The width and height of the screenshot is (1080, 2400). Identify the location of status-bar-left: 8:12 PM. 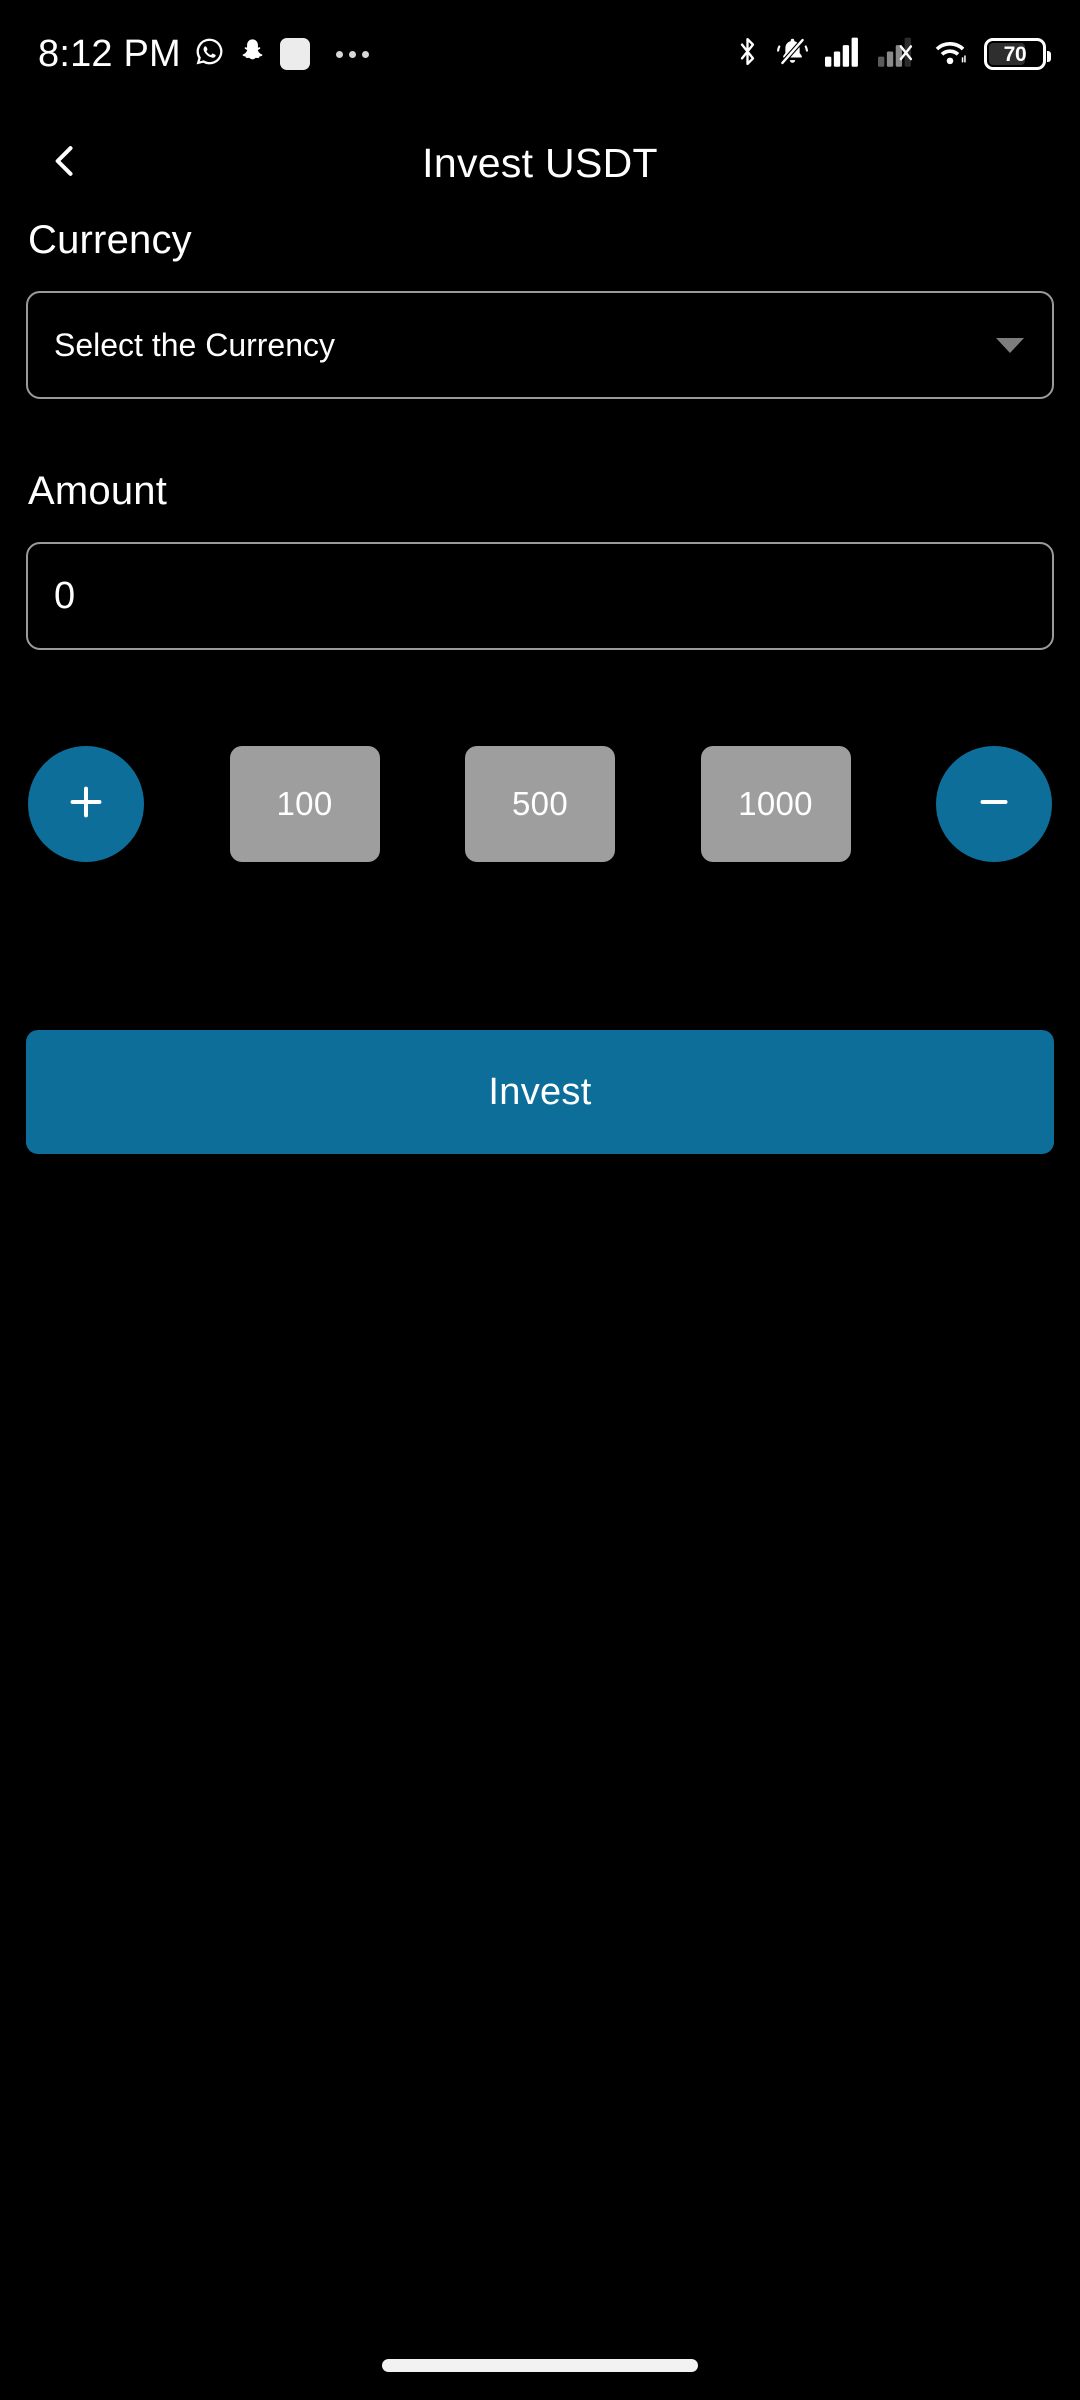
(203, 54).